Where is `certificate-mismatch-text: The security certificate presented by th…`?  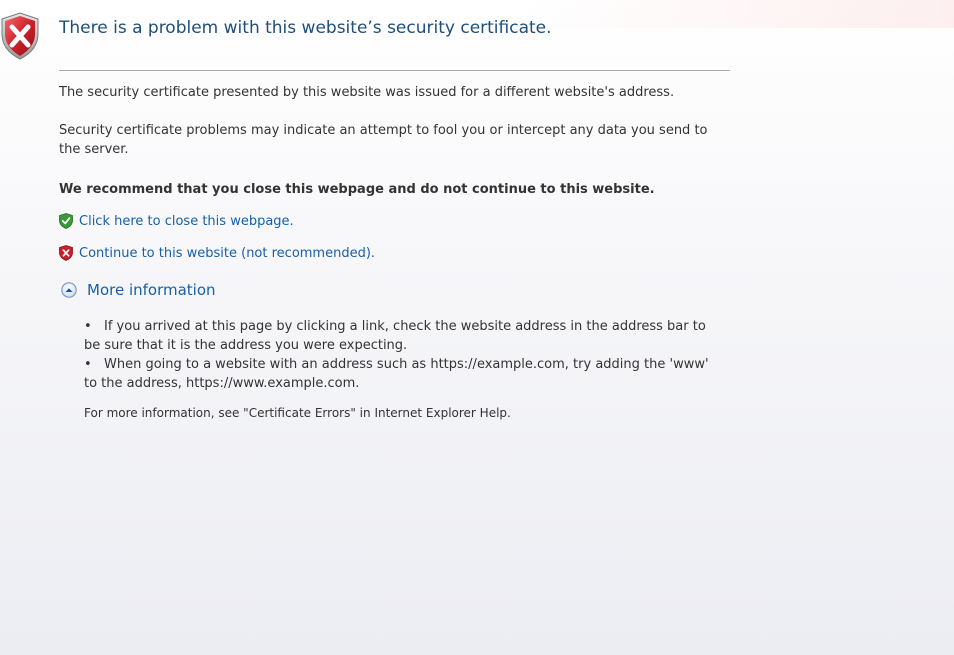 certificate-mismatch-text: The security certificate presented by th… is located at coordinates (367, 92).